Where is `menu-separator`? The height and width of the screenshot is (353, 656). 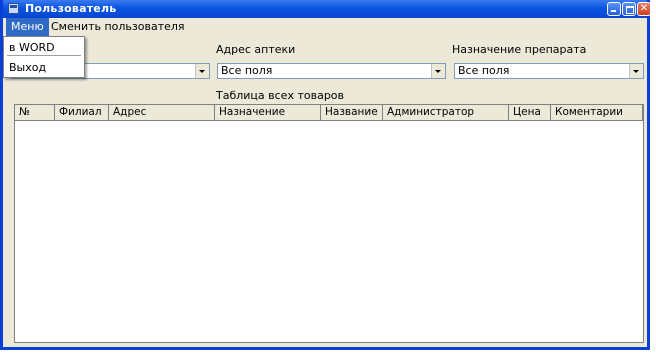
menu-separator is located at coordinates (44, 56).